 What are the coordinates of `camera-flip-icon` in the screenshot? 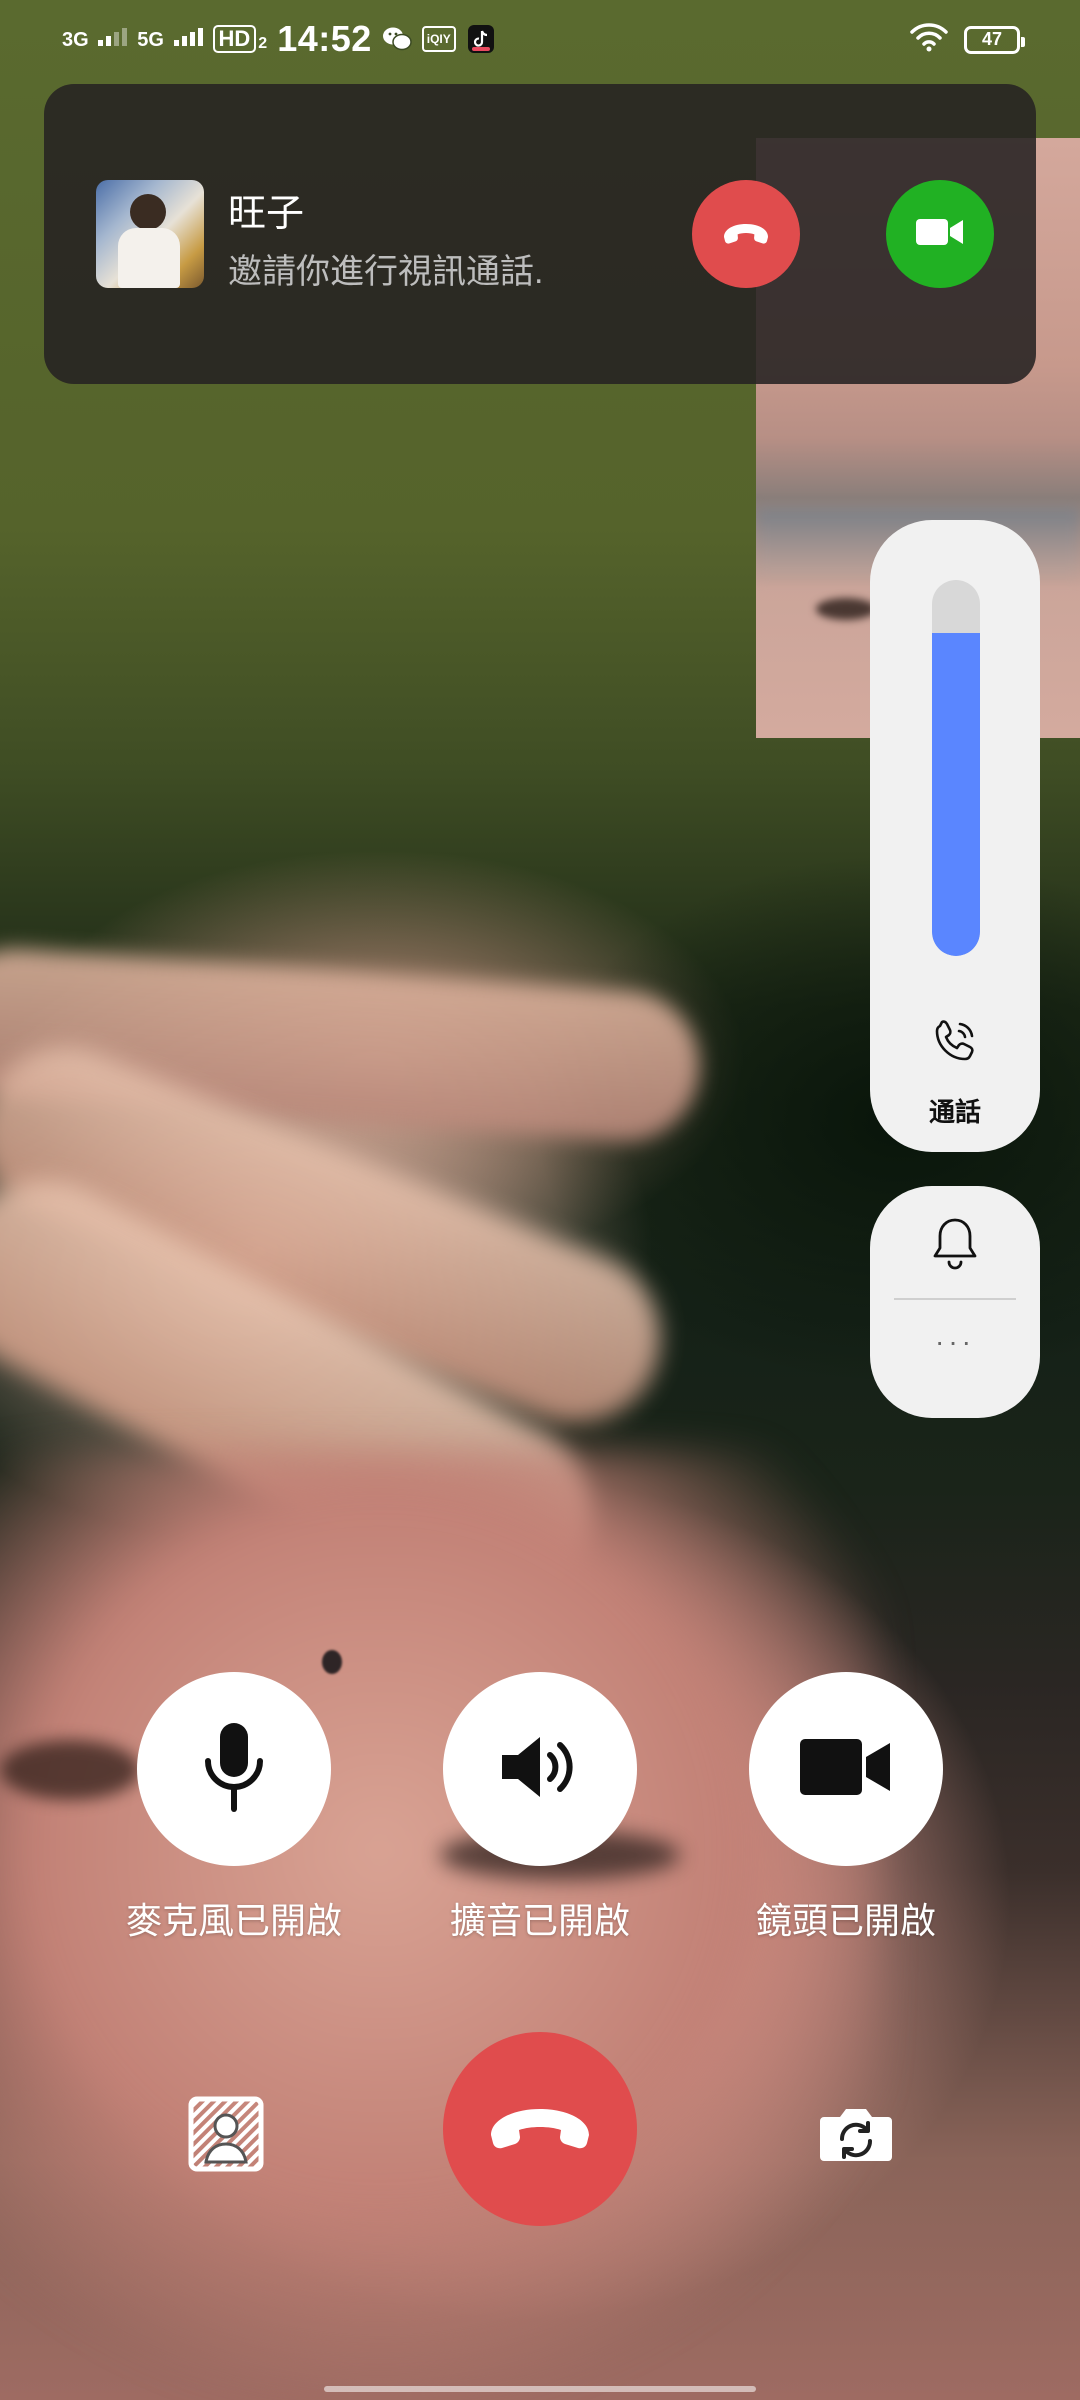 It's located at (856, 2136).